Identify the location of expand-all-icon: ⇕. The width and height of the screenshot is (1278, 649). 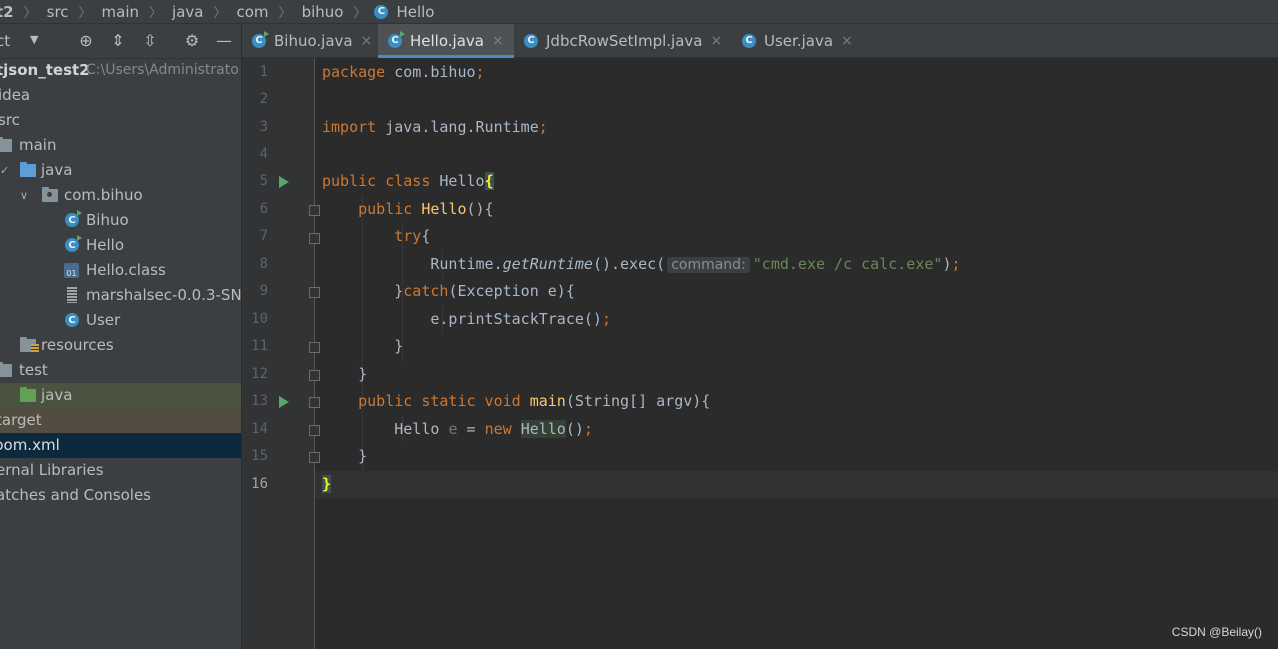
(118, 41).